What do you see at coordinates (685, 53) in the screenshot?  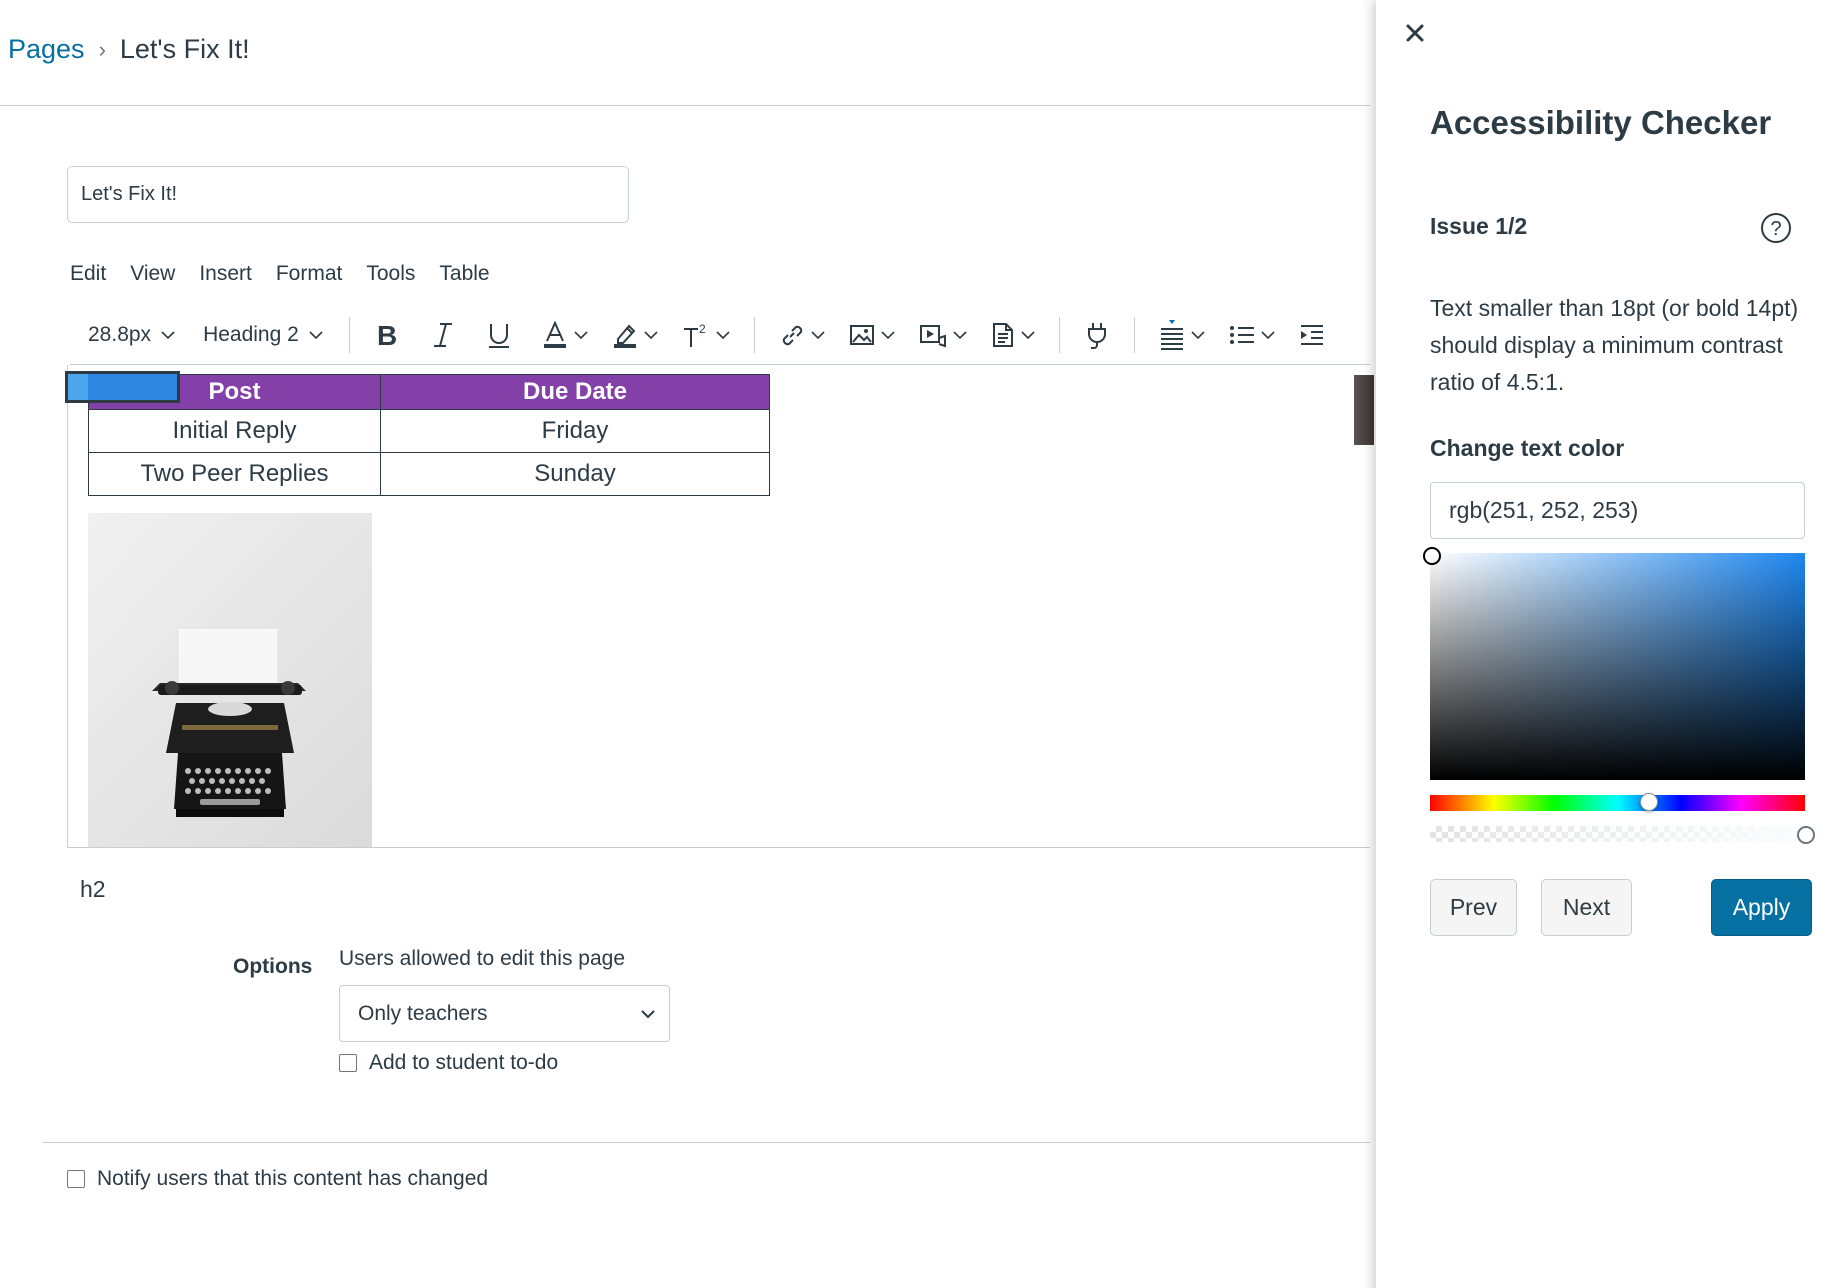 I see `page-header: Pages › Let's Fix It!` at bounding box center [685, 53].